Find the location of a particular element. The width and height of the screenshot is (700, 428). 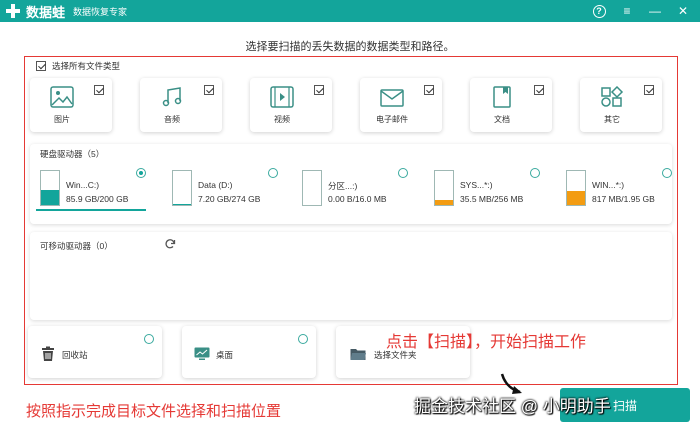

drive-item: 分区...:) 0.00 B/16.0 MB is located at coordinates (353, 188).